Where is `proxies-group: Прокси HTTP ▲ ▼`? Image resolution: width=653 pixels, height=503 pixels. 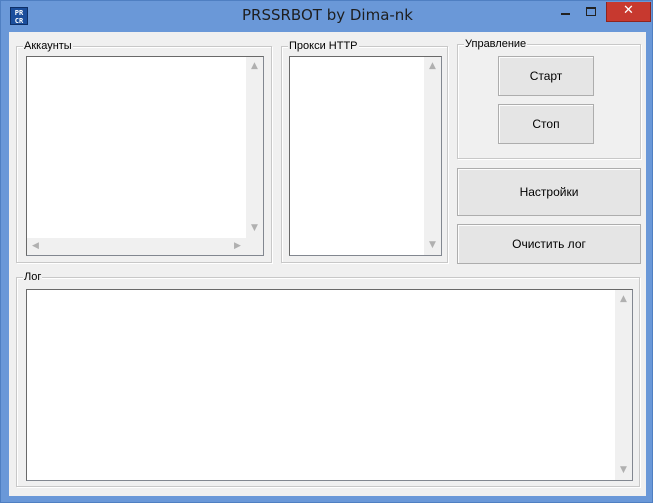 proxies-group: Прокси HTTP ▲ ▼ is located at coordinates (364, 151).